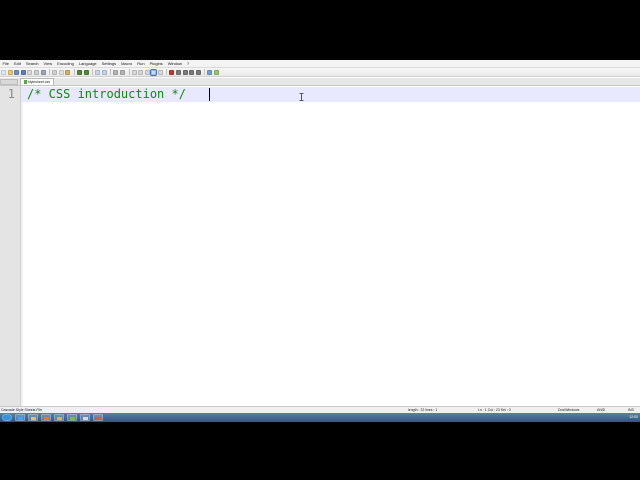 The image size is (640, 480). I want to click on undo-icon, so click(79, 72).